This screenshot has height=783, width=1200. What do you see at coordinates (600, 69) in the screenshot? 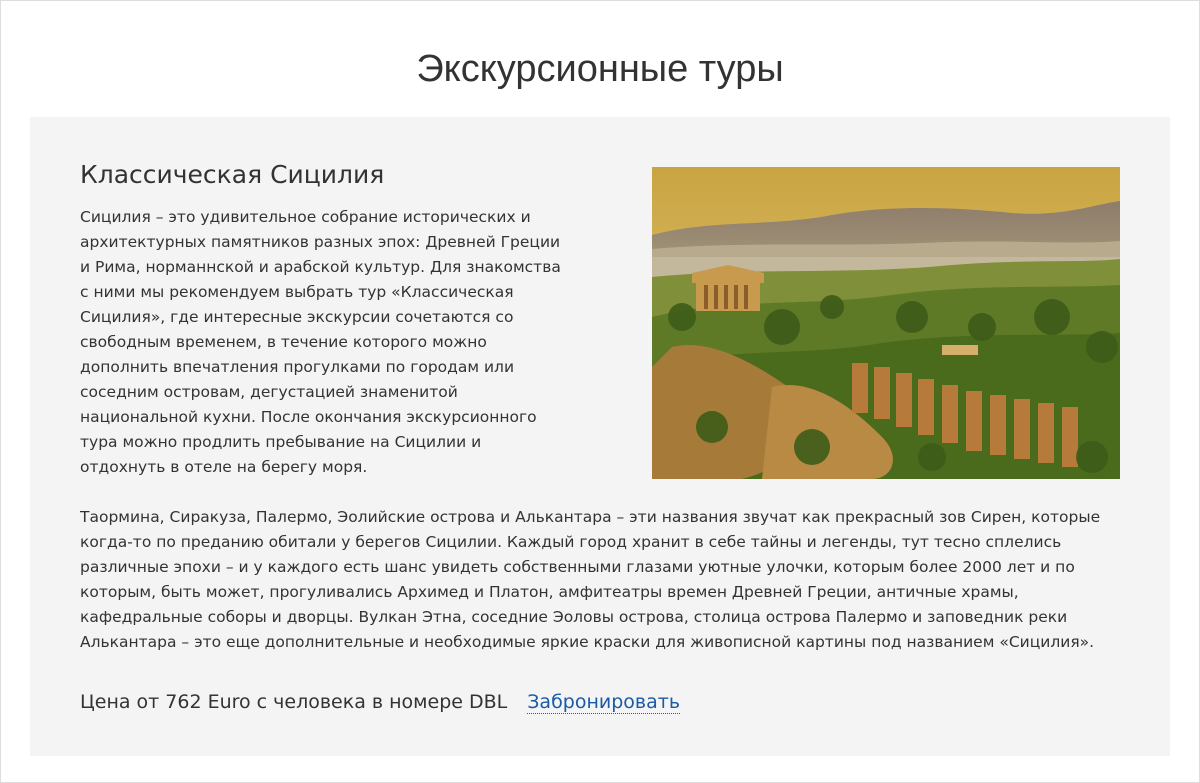
I see `page-title: Экскурсионные туры` at bounding box center [600, 69].